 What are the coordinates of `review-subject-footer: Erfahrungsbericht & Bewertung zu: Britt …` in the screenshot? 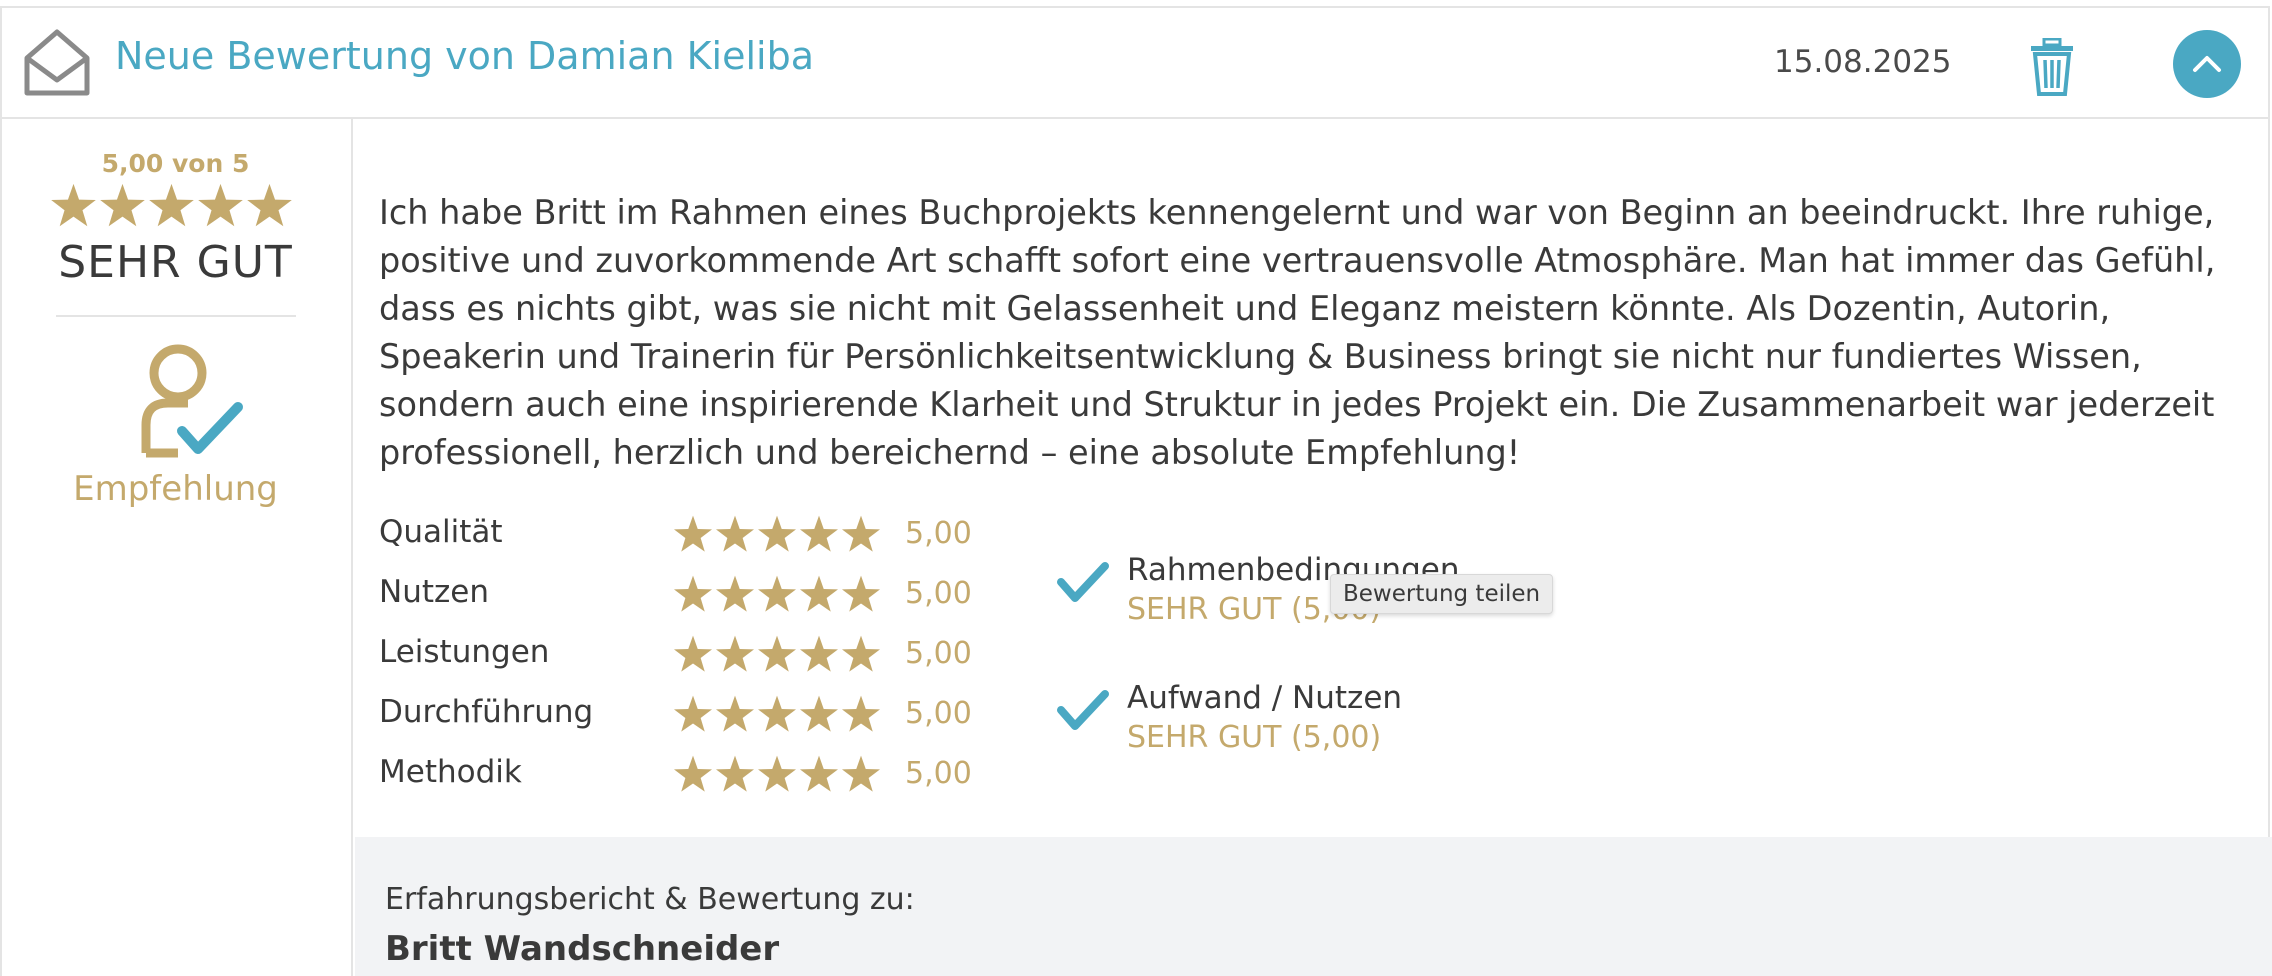 It's located at (1313, 906).